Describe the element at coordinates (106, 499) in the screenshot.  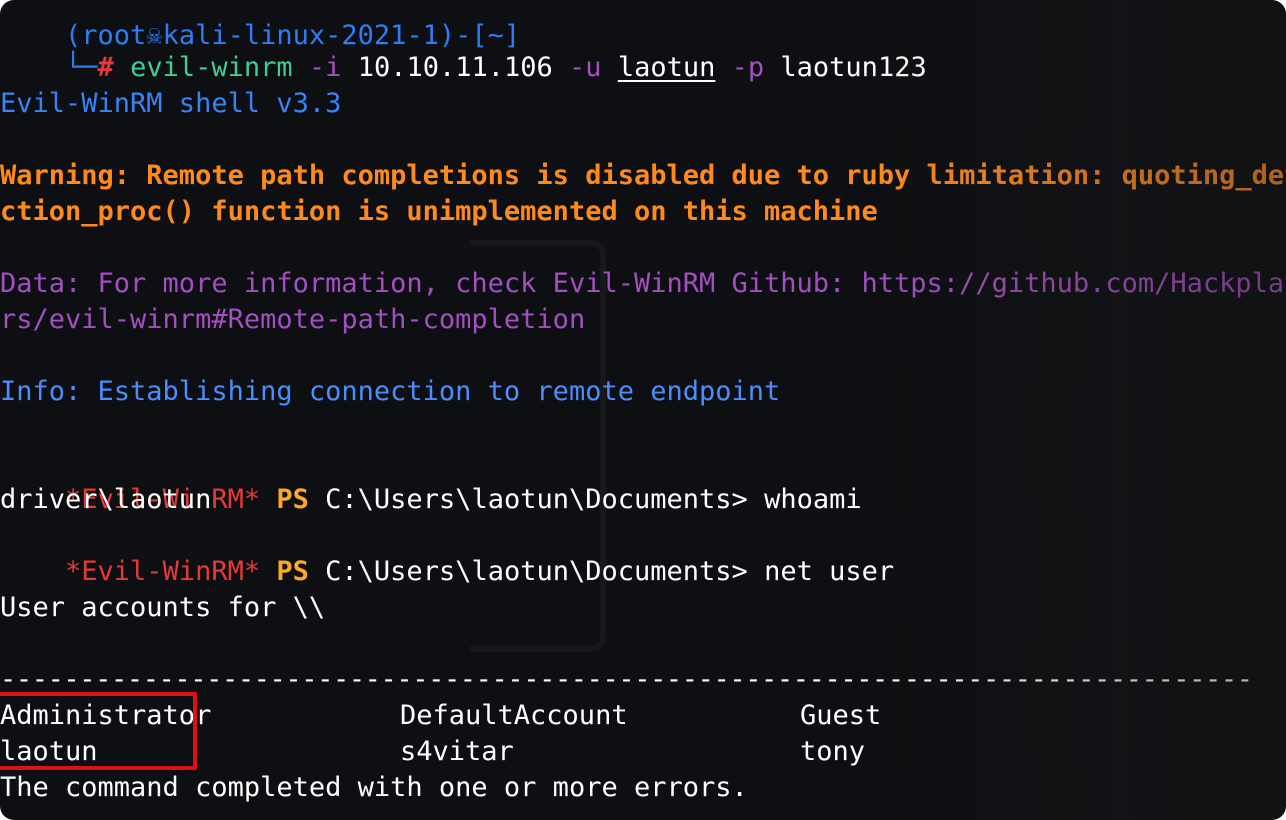
I see `whoami-output: driver\laotun` at that location.